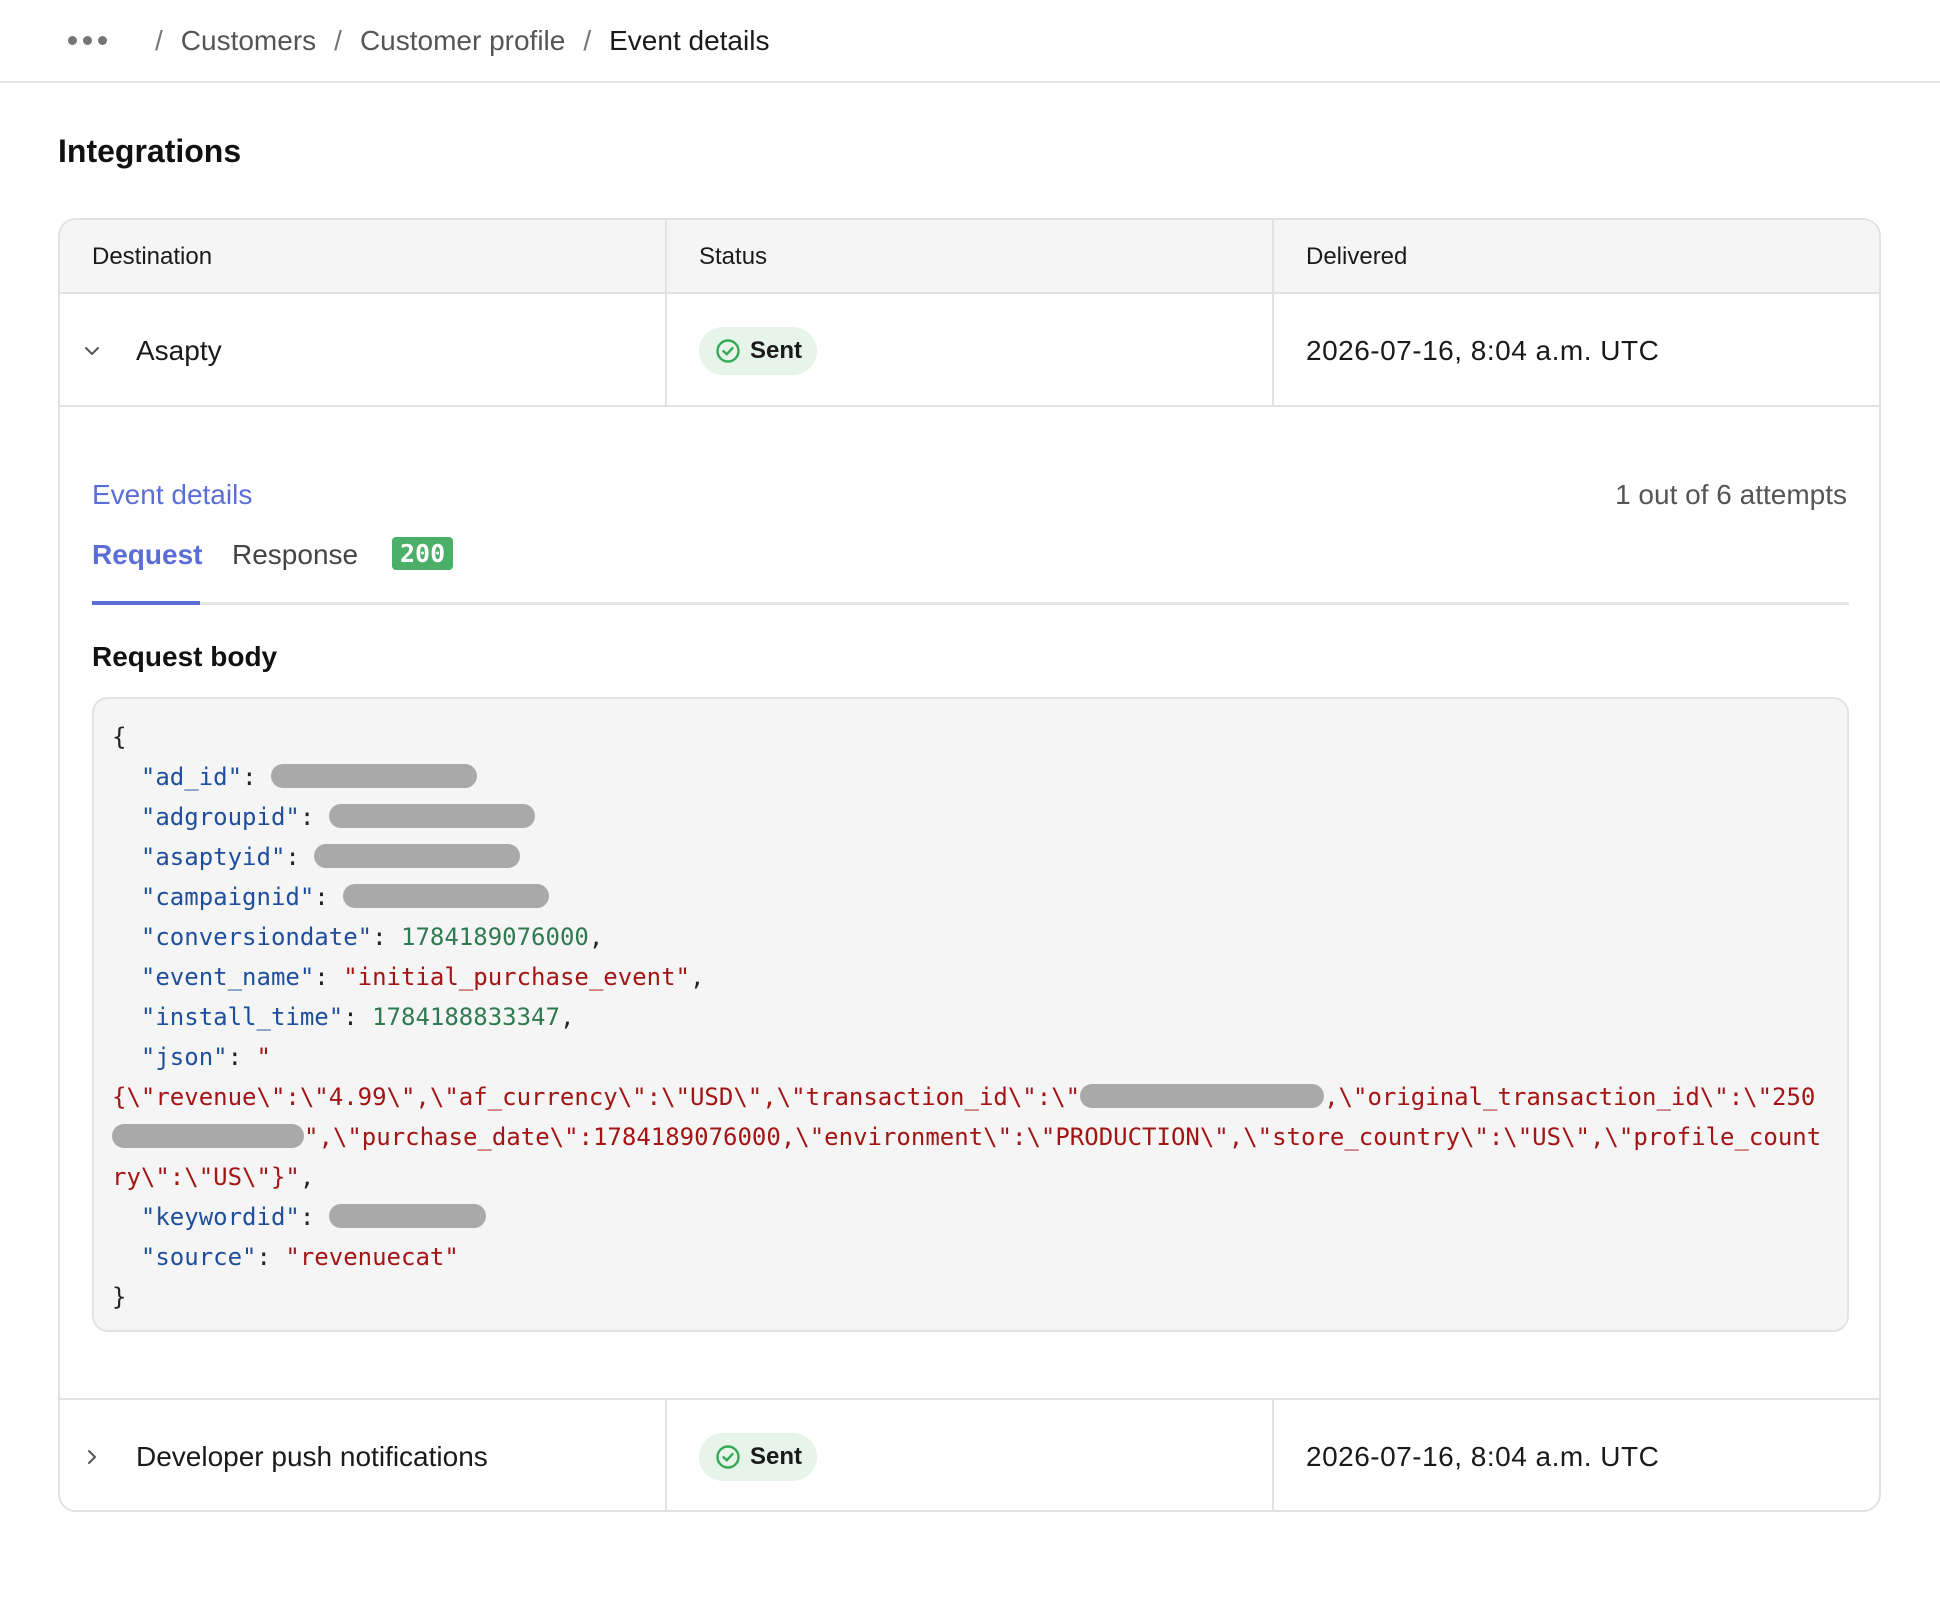 The width and height of the screenshot is (1940, 1598). What do you see at coordinates (423, 553) in the screenshot?
I see `response-status-code: 200` at bounding box center [423, 553].